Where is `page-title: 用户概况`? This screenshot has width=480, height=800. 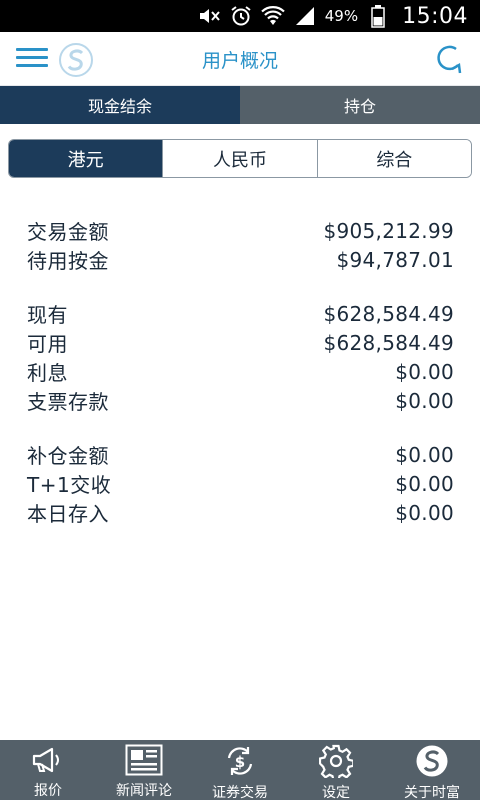 page-title: 用户概况 is located at coordinates (239, 61).